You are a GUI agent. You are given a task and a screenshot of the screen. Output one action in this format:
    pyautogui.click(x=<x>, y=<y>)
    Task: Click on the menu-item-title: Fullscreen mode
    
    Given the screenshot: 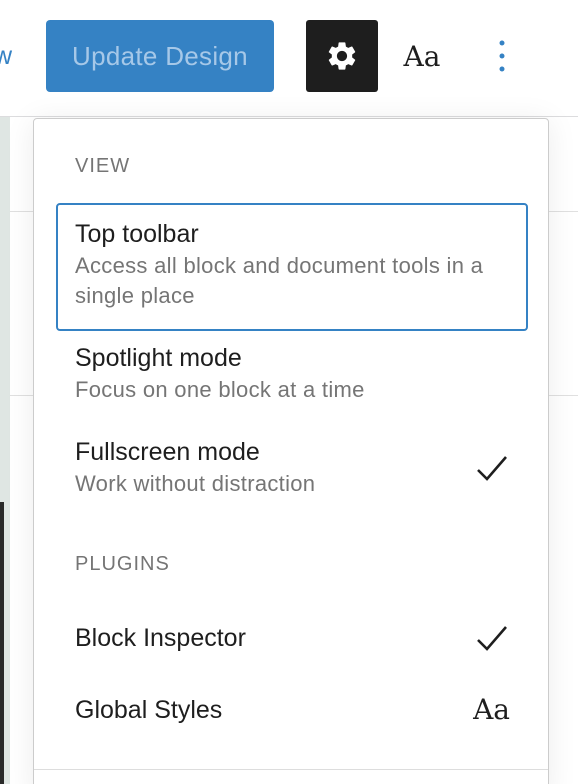 What is the action you would take?
    pyautogui.click(x=167, y=452)
    